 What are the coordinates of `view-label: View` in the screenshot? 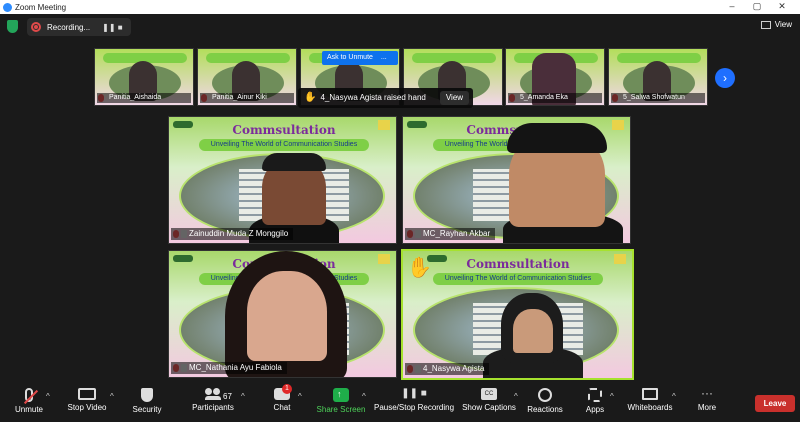 It's located at (783, 24).